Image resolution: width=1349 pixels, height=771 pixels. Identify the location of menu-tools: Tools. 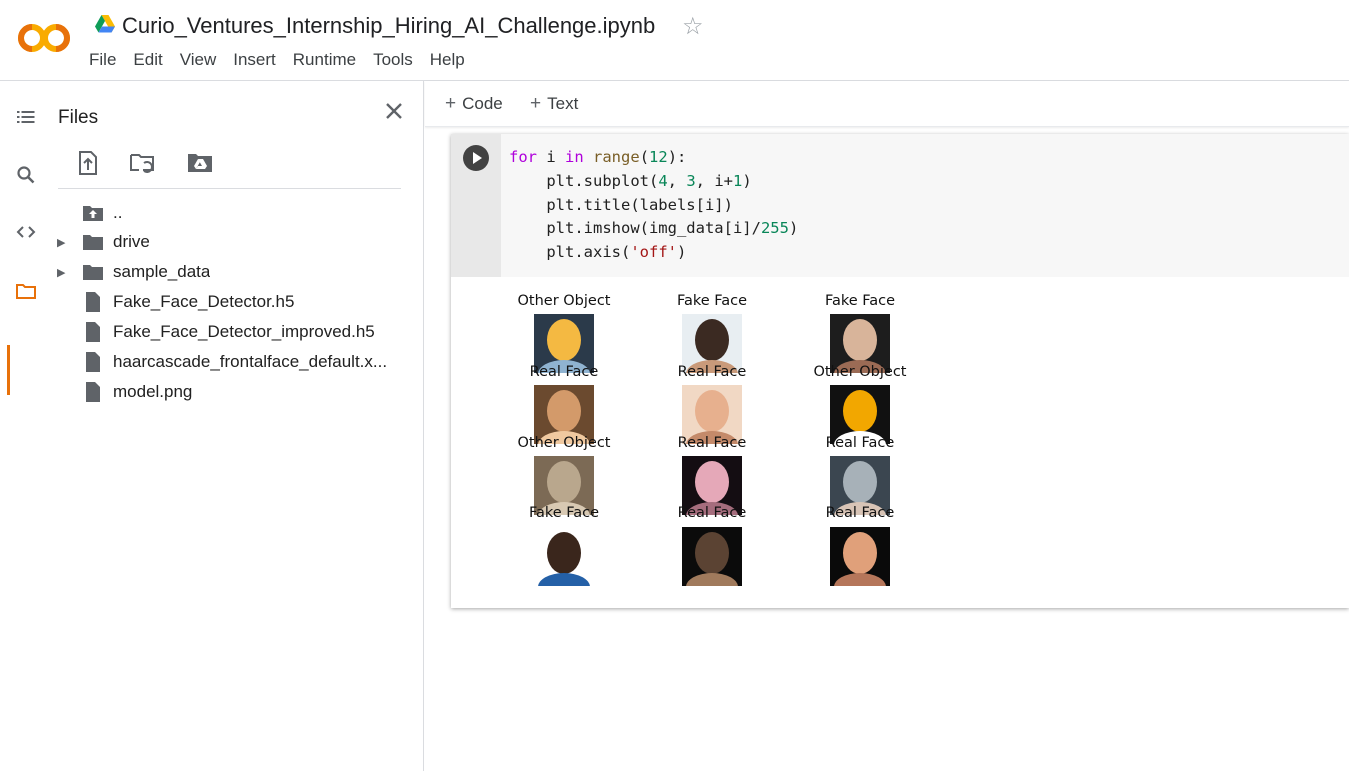
(393, 60).